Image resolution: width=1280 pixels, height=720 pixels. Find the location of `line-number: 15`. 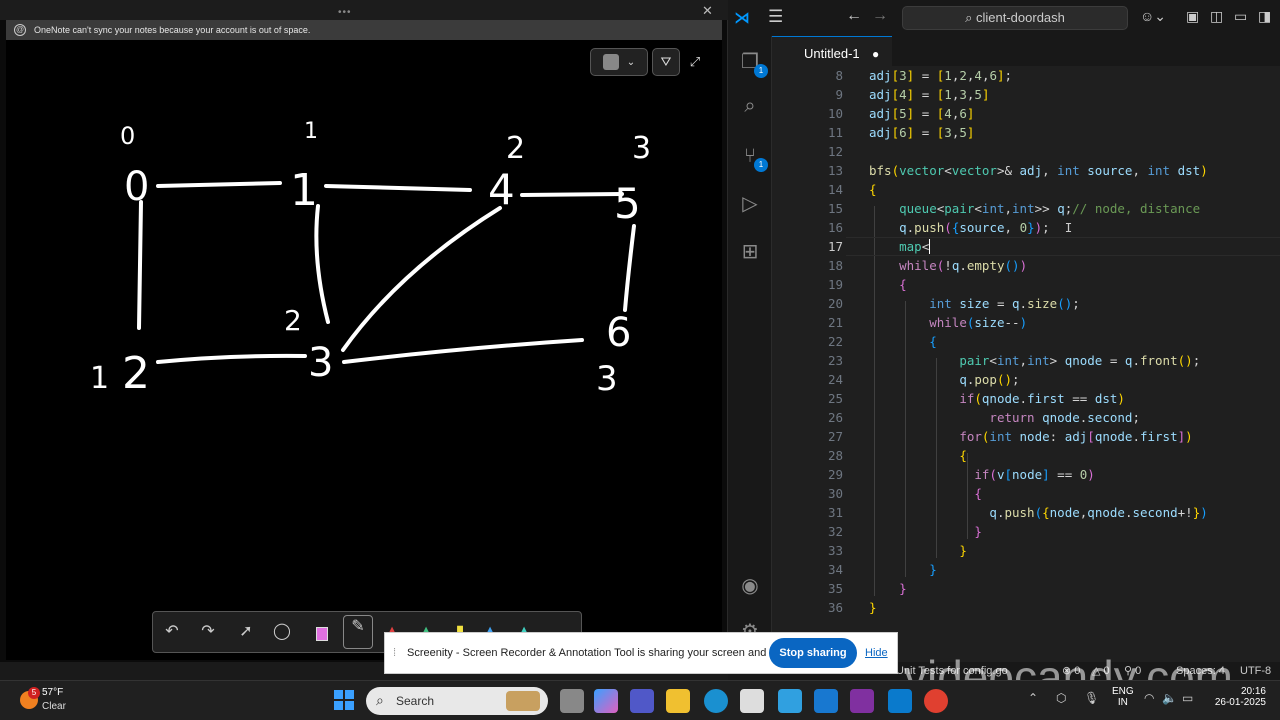

line-number: 15 is located at coordinates (835, 208).